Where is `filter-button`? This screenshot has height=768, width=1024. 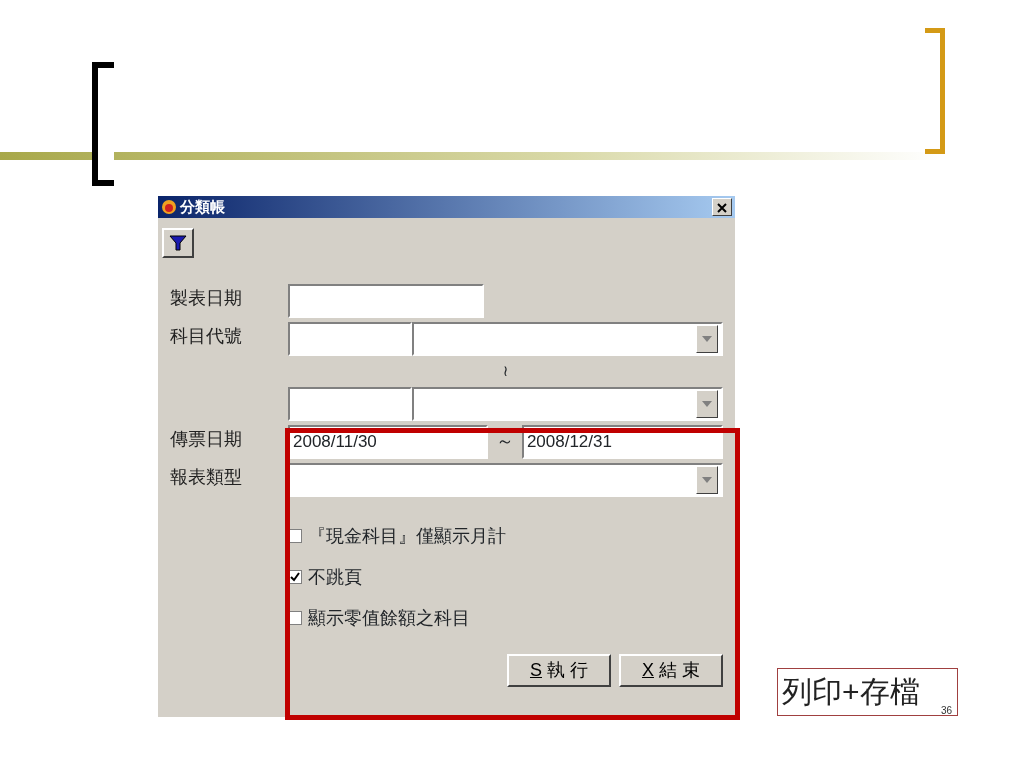 filter-button is located at coordinates (178, 243).